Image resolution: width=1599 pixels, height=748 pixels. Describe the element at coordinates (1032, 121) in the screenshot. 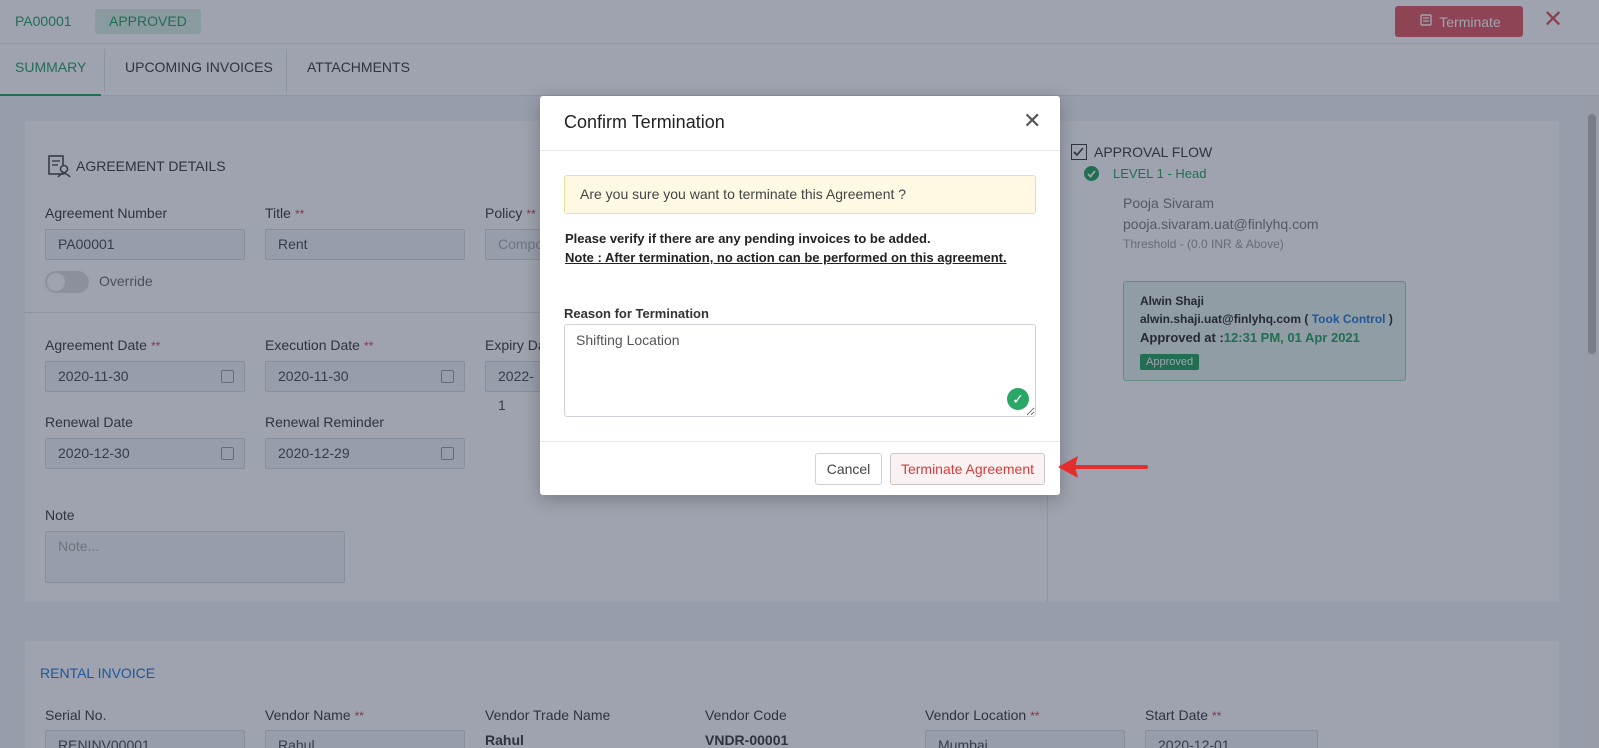

I see `modal-close-icon: ✕` at that location.